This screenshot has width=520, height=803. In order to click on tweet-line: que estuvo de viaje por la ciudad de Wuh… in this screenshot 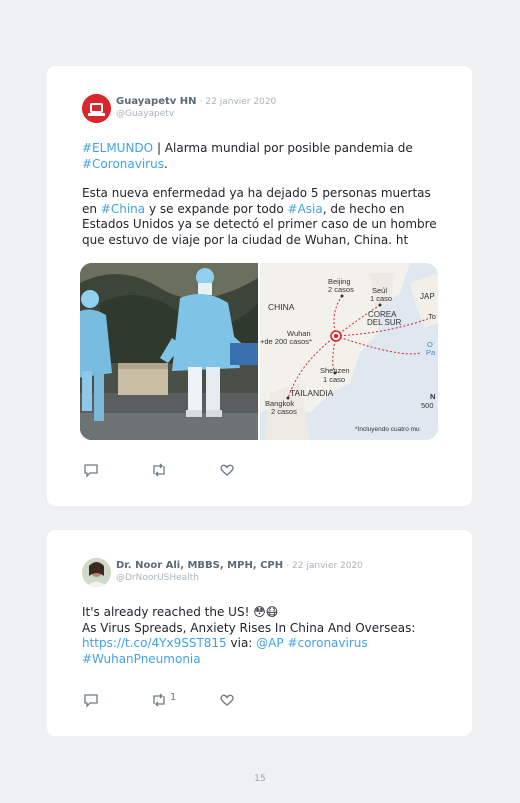, I will do `click(245, 239)`.